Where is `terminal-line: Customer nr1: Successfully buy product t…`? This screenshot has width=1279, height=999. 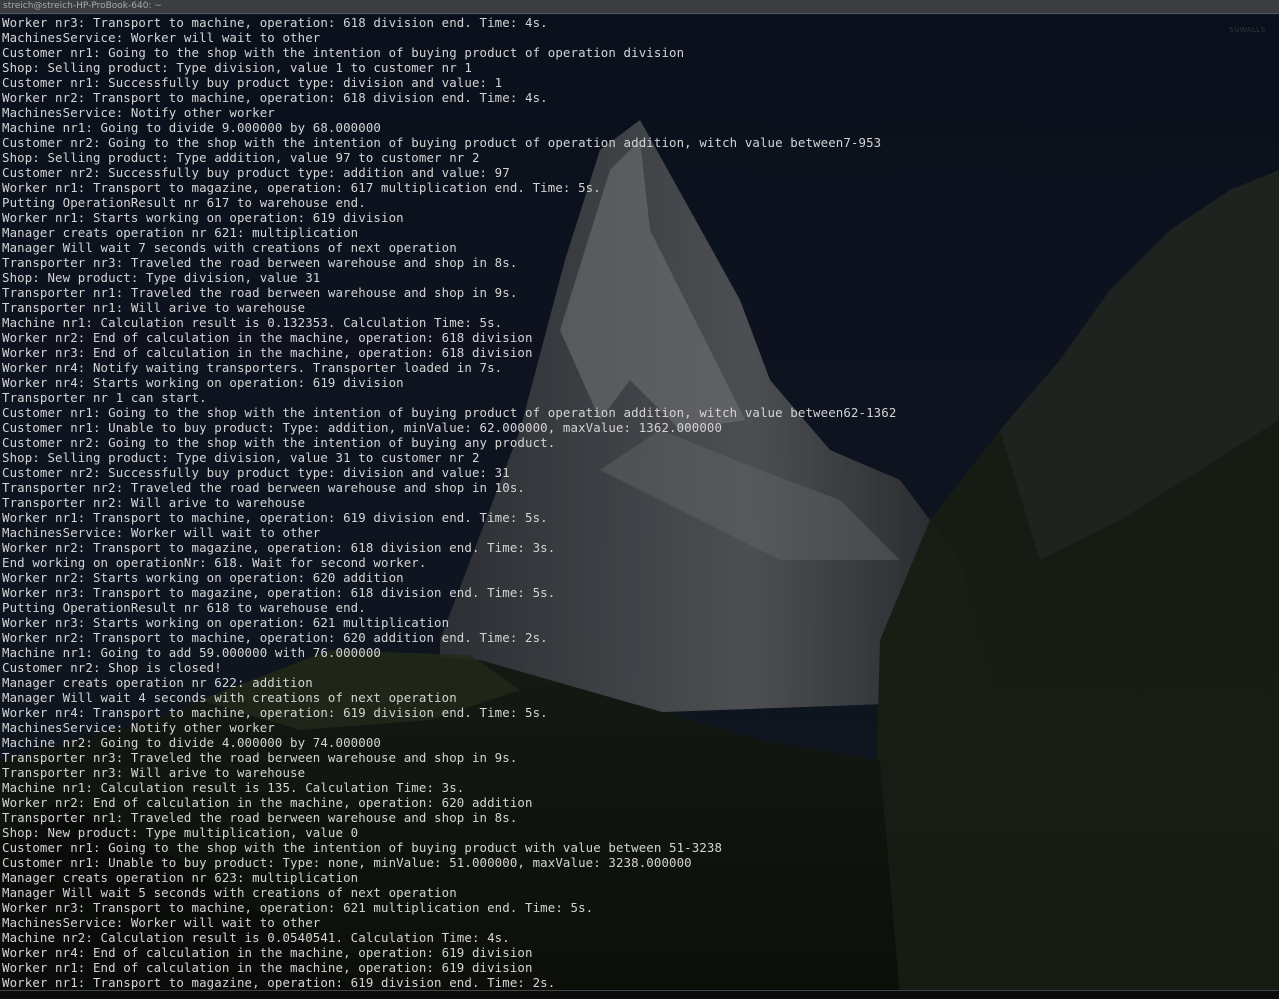
terminal-line: Customer nr1: Successfully buy product t… is located at coordinates (252, 82).